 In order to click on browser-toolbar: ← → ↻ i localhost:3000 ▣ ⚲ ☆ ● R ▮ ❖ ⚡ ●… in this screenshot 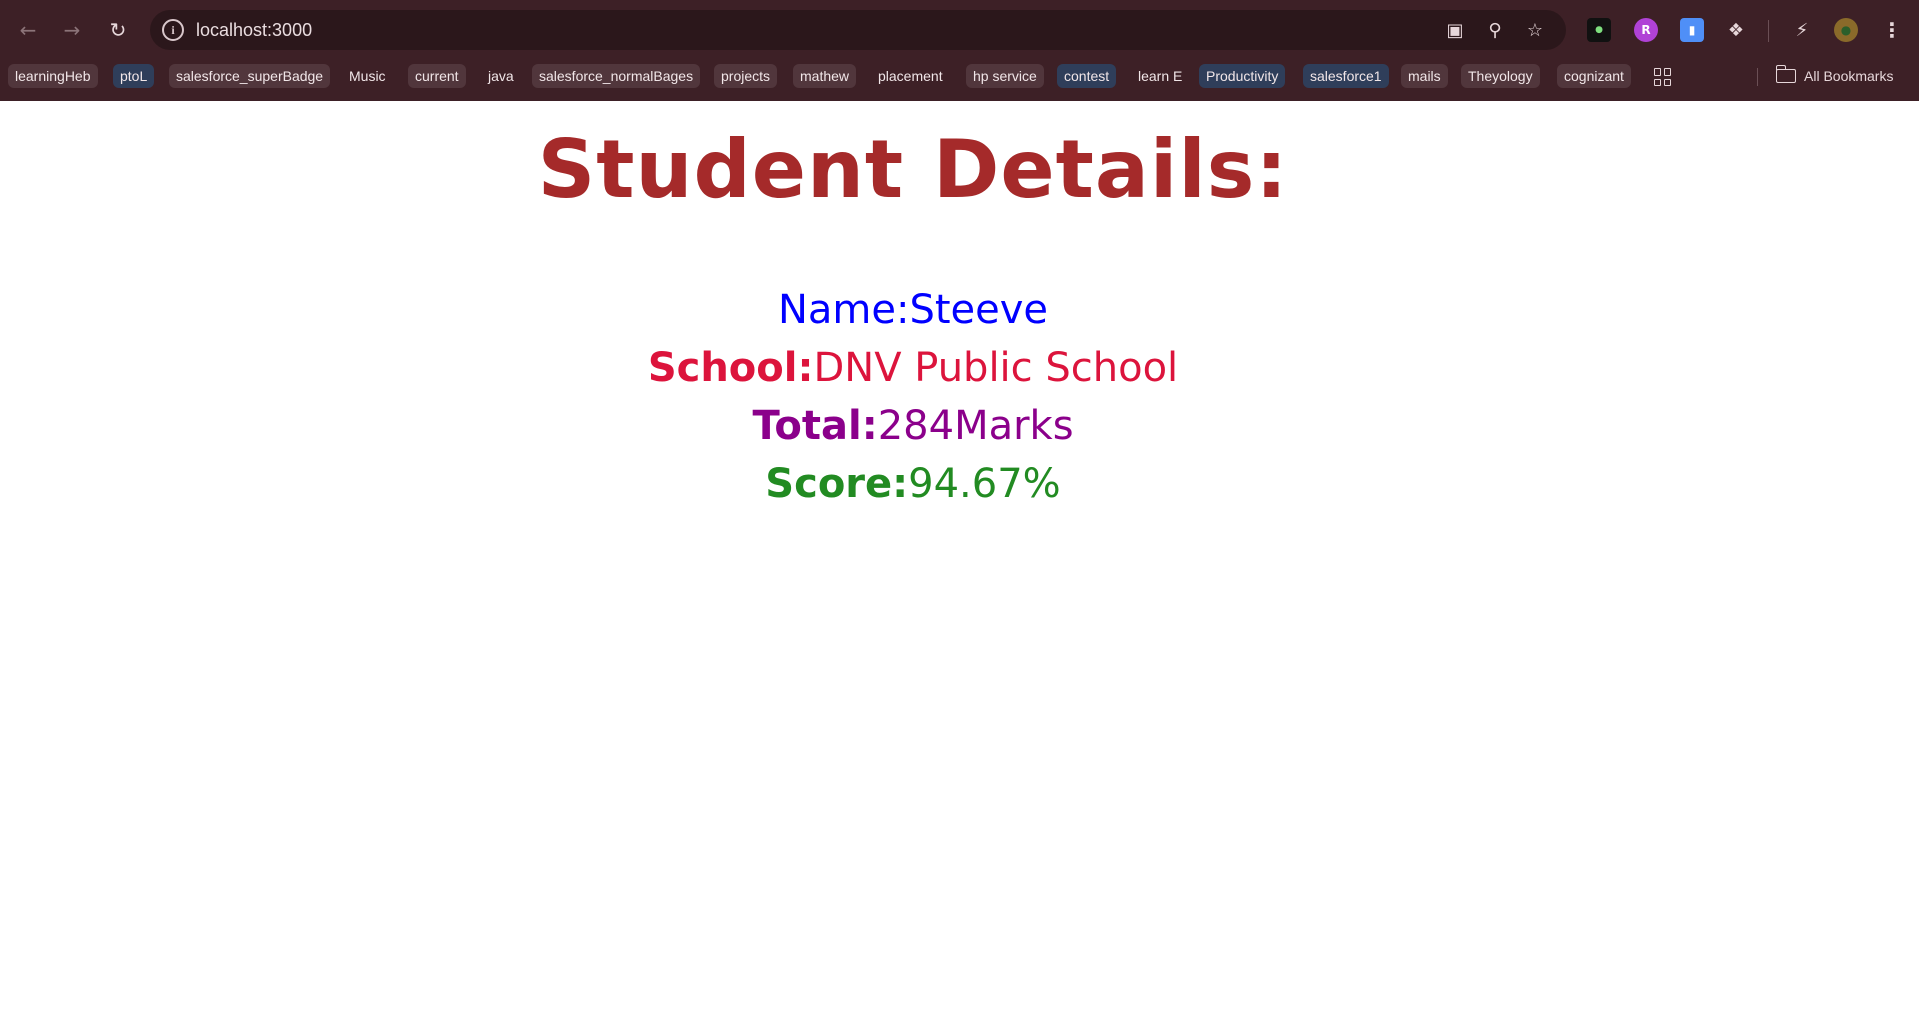, I will do `click(959, 30)`.